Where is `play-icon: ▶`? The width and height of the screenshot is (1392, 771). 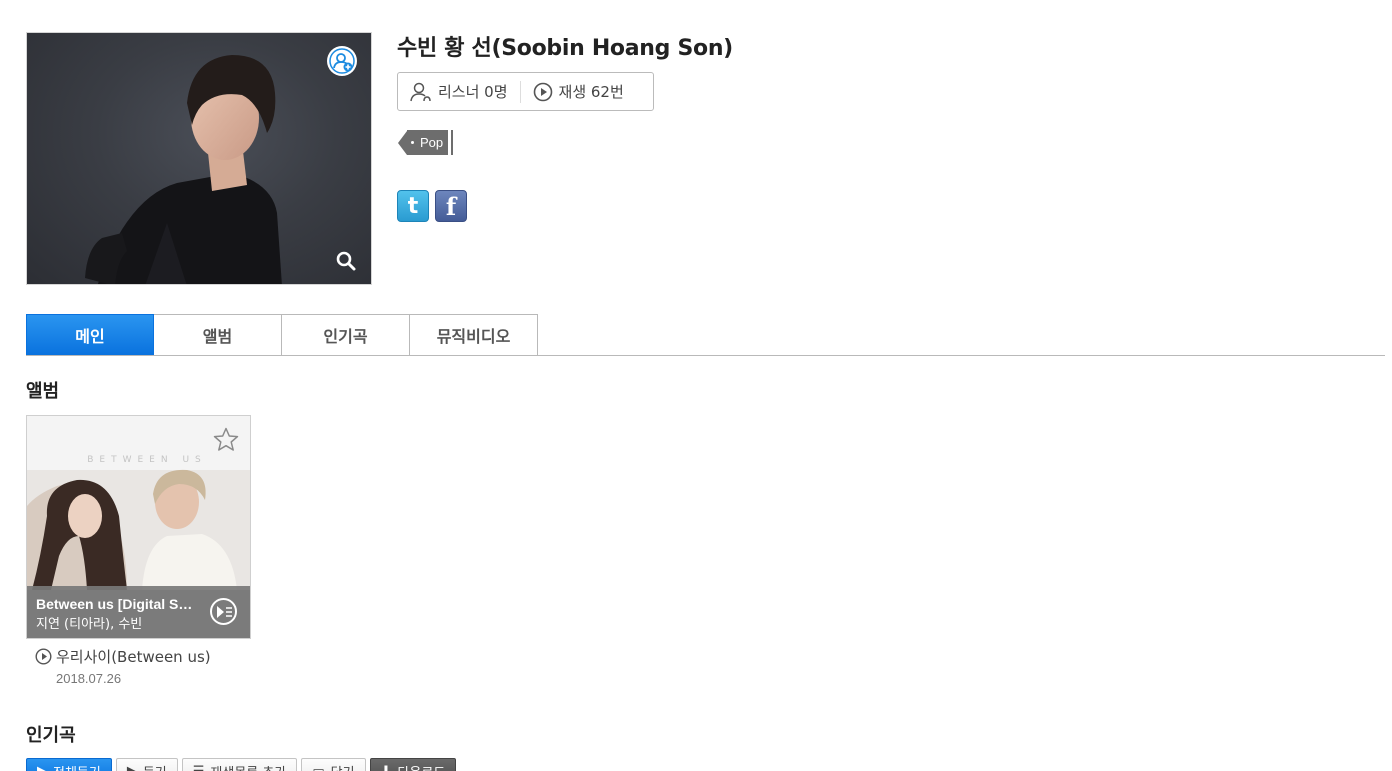
play-icon: ▶ is located at coordinates (131, 767).